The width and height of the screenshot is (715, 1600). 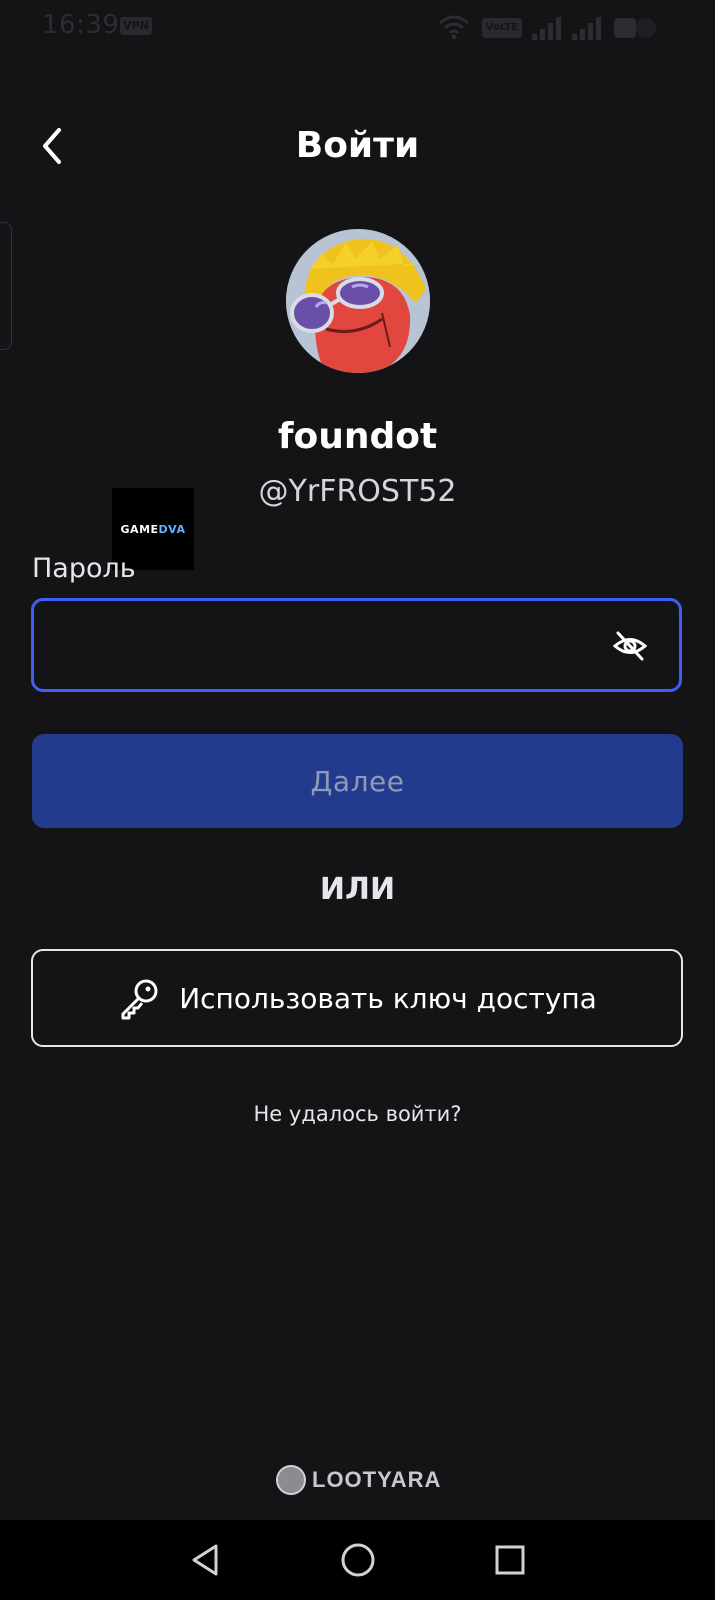 What do you see at coordinates (136, 26) in the screenshot?
I see `vpn-icon: VPN` at bounding box center [136, 26].